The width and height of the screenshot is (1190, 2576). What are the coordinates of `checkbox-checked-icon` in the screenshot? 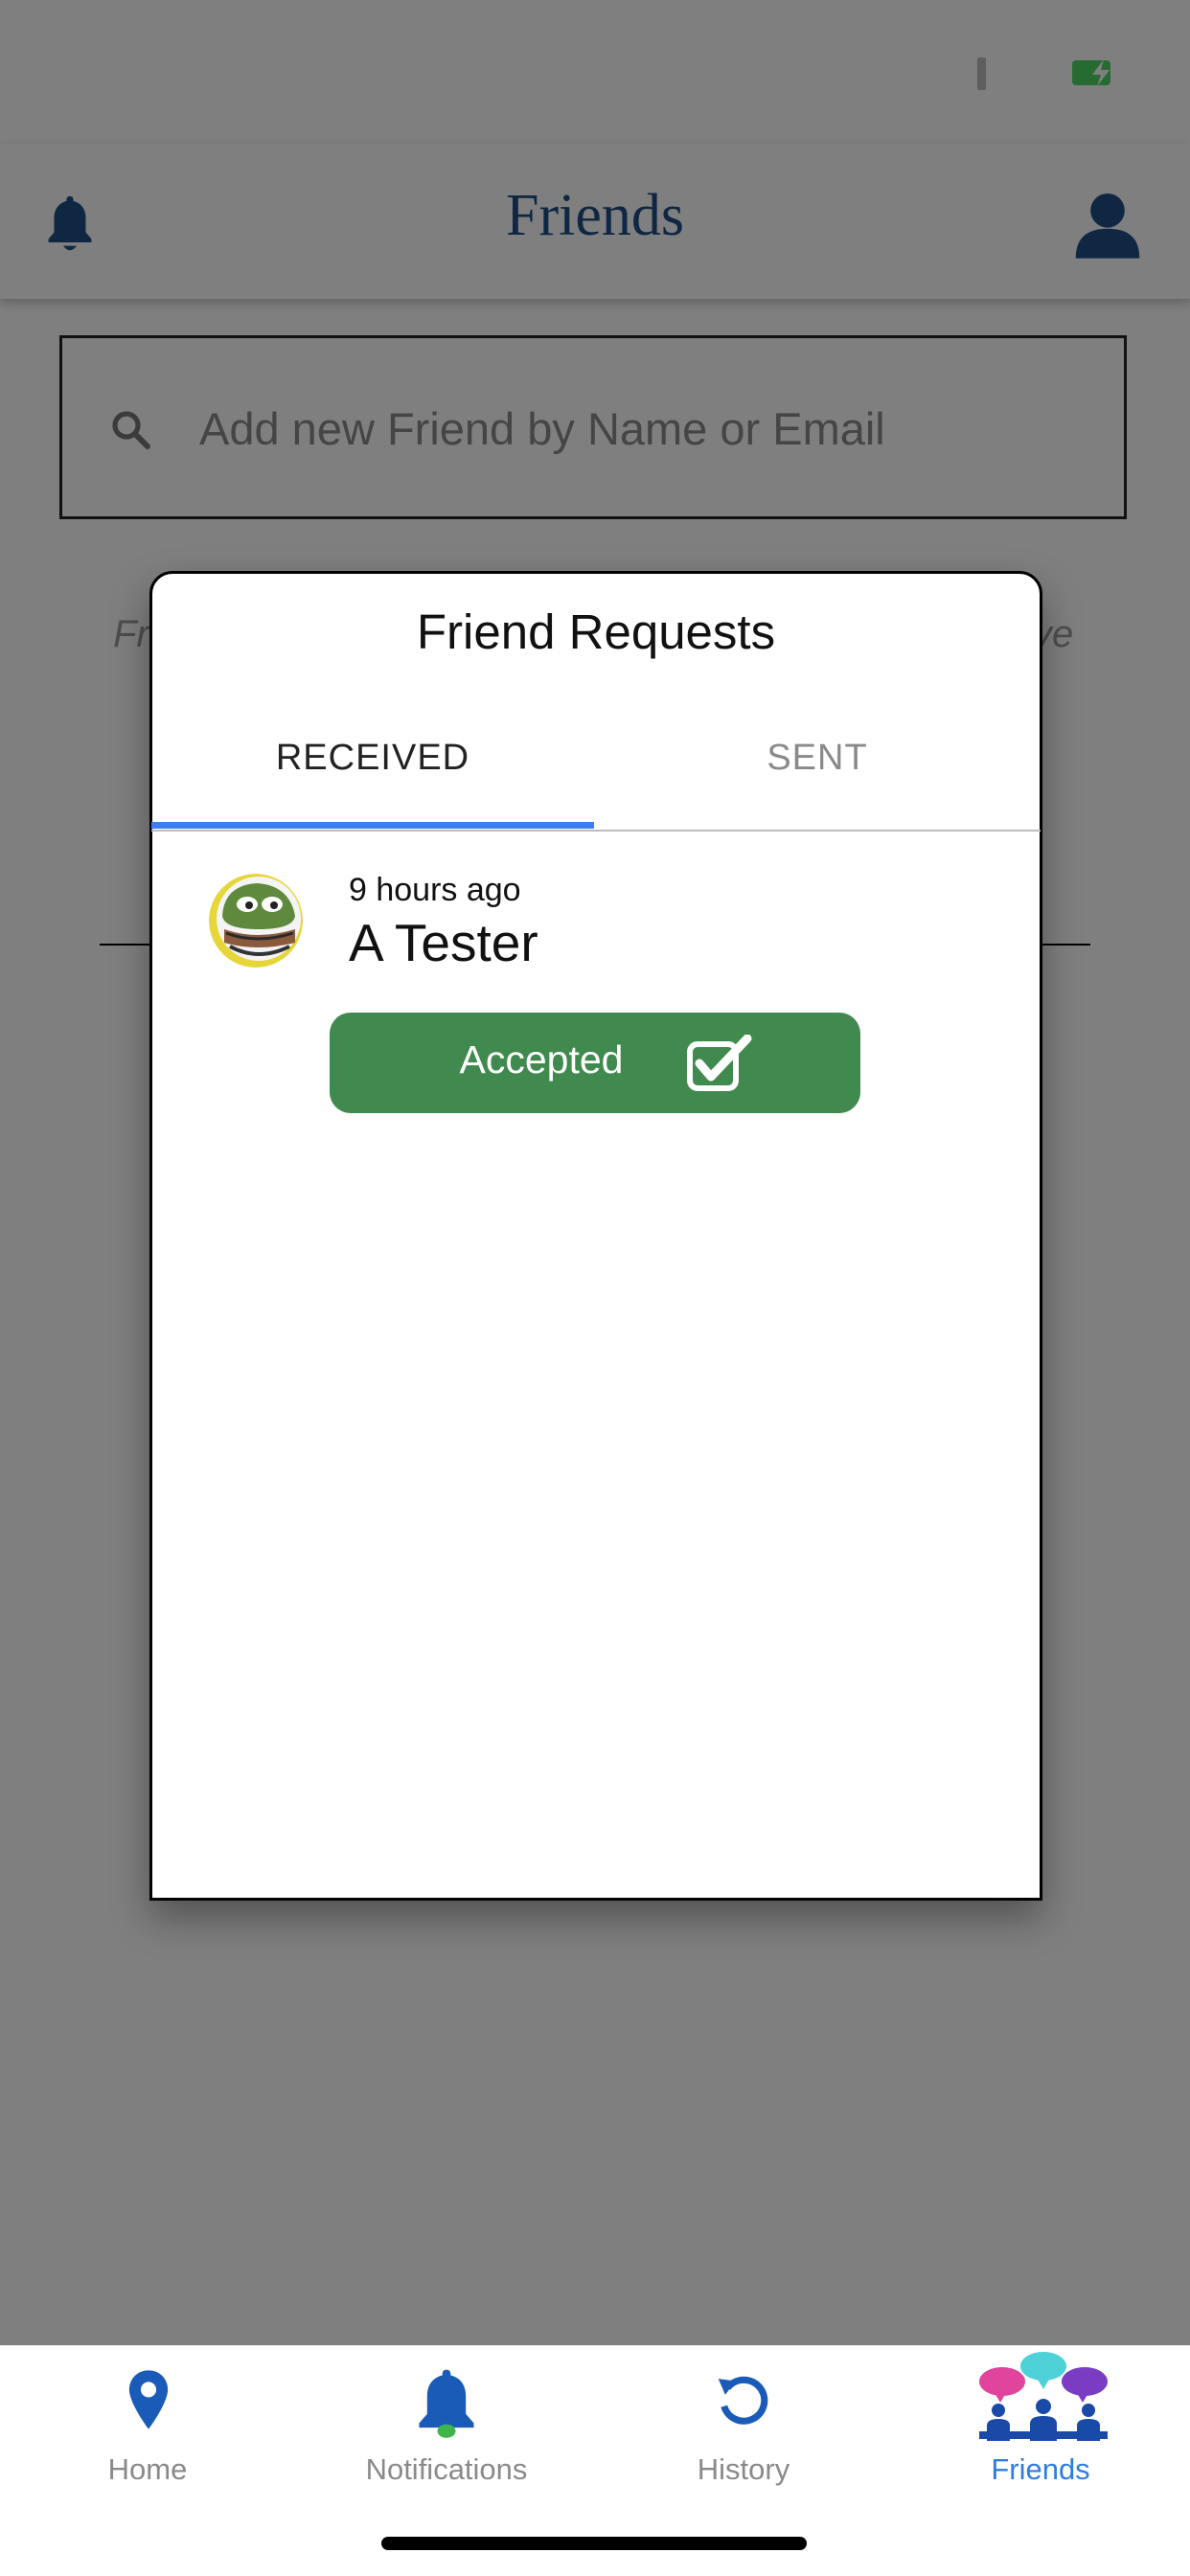 It's located at (719, 1063).